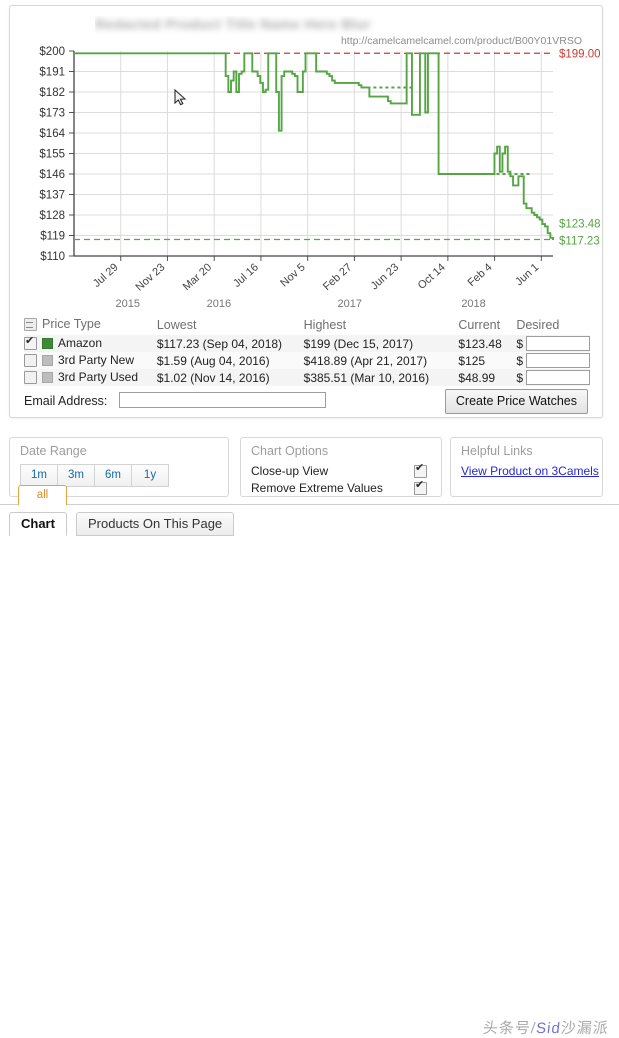  Describe the element at coordinates (233, 24) in the screenshot. I see `product-title-text: Redacted Product Title Name Here Blur` at that location.